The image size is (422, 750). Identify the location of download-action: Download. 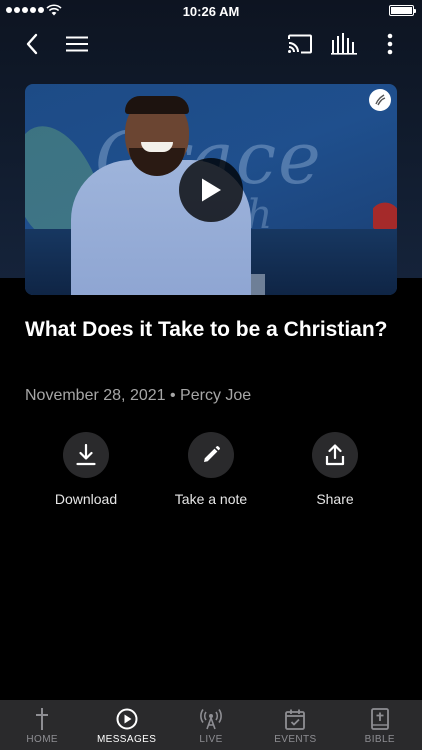
(86, 469).